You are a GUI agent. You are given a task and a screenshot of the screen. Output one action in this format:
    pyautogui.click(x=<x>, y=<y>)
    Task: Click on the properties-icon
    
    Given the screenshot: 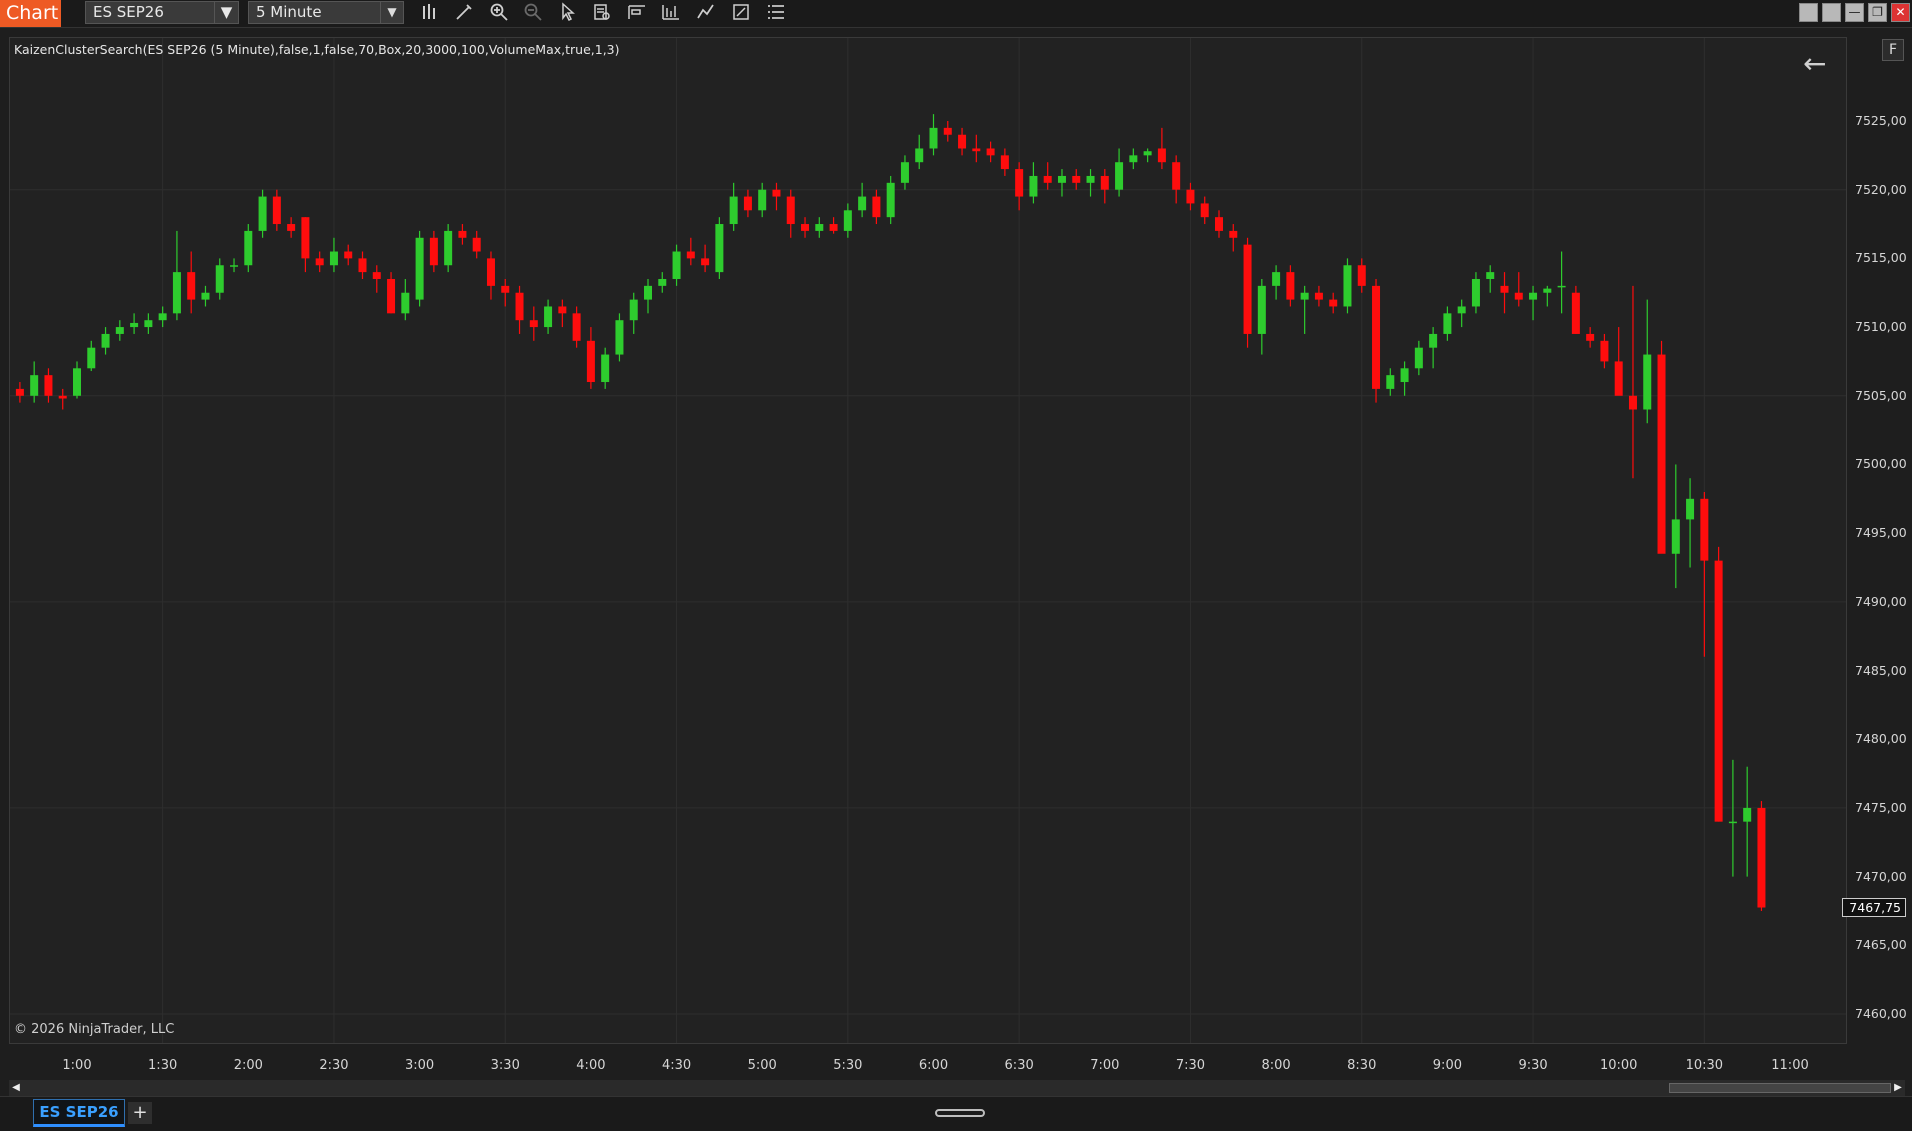 What is the action you would take?
    pyautogui.click(x=637, y=13)
    